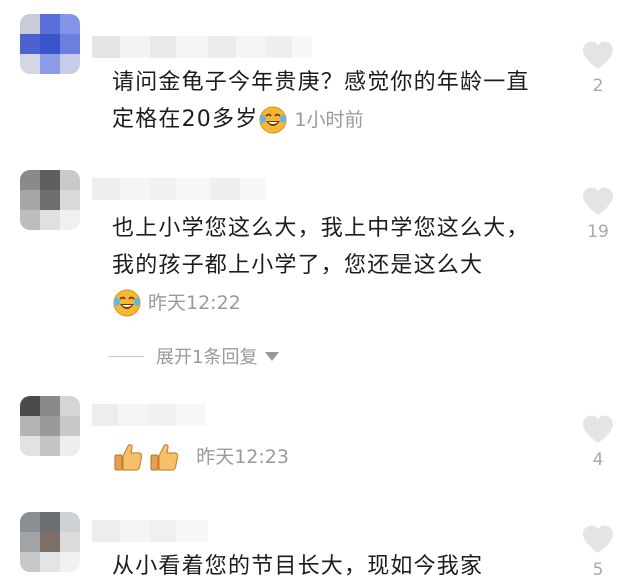 The image size is (640, 588). I want to click on expand-replies-button: 展开1条回复, so click(194, 356).